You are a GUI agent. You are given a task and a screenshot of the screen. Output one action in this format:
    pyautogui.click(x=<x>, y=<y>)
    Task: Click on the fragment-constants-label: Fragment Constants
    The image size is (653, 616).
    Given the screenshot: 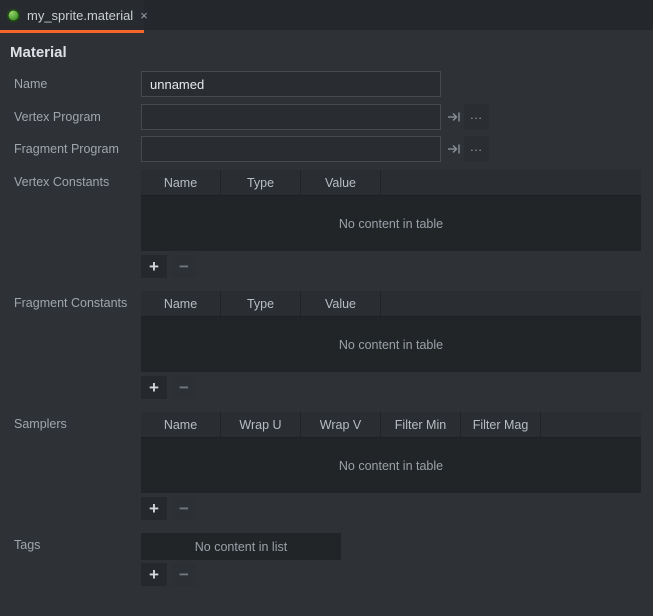 What is the action you would take?
    pyautogui.click(x=71, y=303)
    